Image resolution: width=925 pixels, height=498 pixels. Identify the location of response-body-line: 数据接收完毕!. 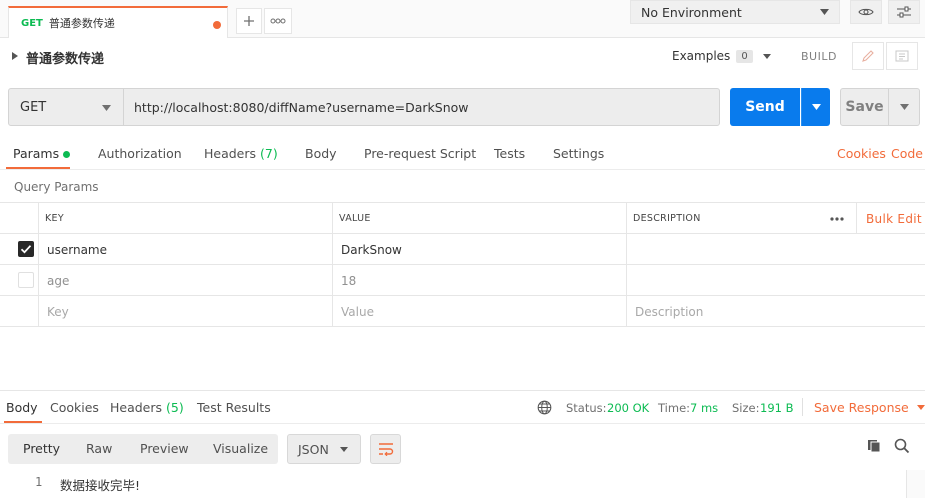
(100, 484).